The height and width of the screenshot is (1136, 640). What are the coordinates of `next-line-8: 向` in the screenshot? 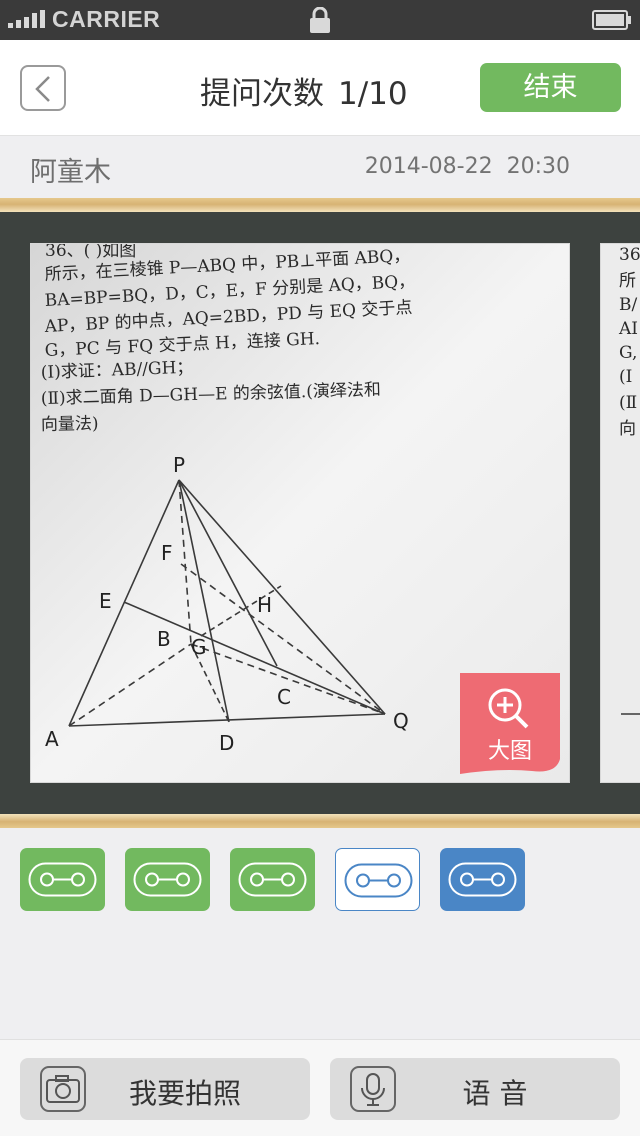 It's located at (627, 429).